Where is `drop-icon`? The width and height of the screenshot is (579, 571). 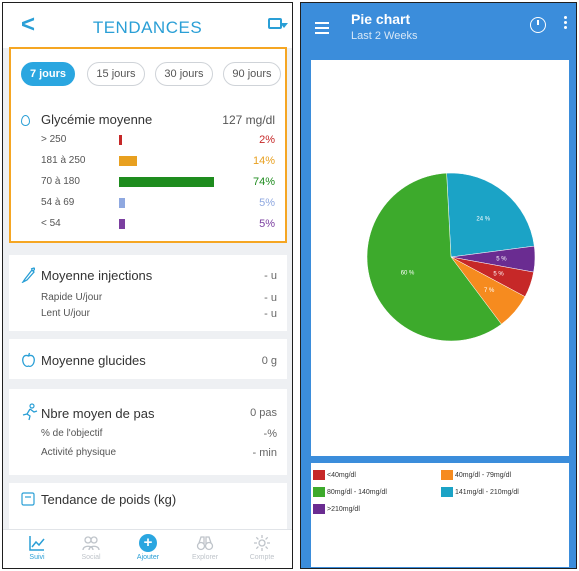
drop-icon is located at coordinates (25, 120).